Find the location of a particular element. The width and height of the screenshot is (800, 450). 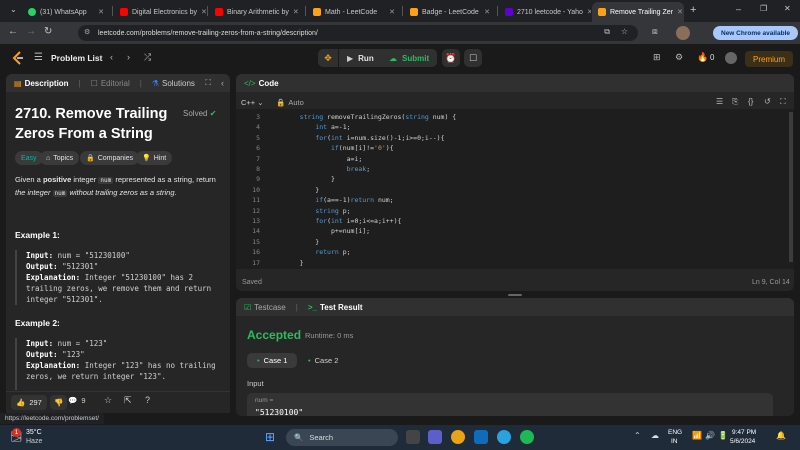

spotify-icon is located at coordinates (527, 437).